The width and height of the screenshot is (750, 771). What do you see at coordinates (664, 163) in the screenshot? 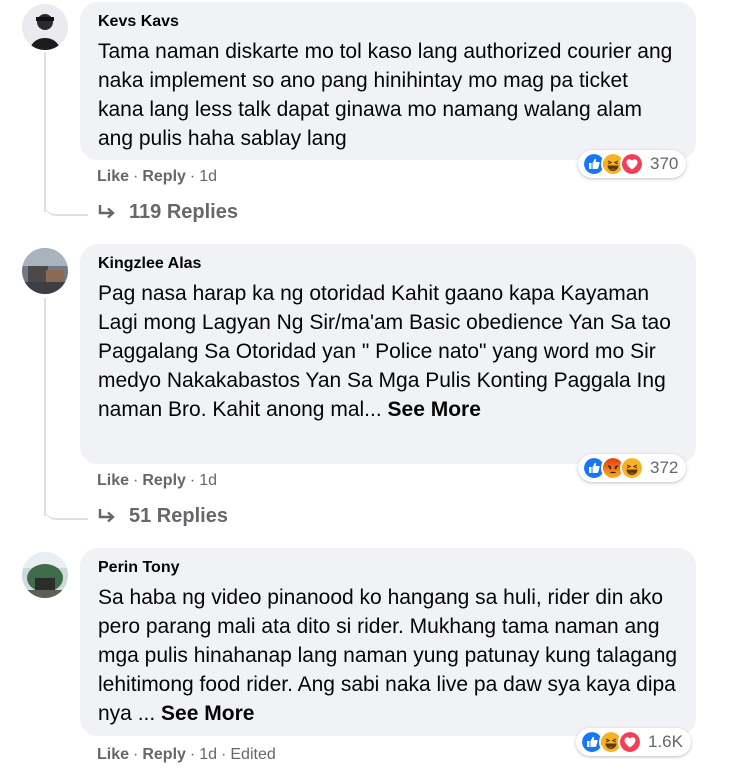
I see `reaction-count: 370` at bounding box center [664, 163].